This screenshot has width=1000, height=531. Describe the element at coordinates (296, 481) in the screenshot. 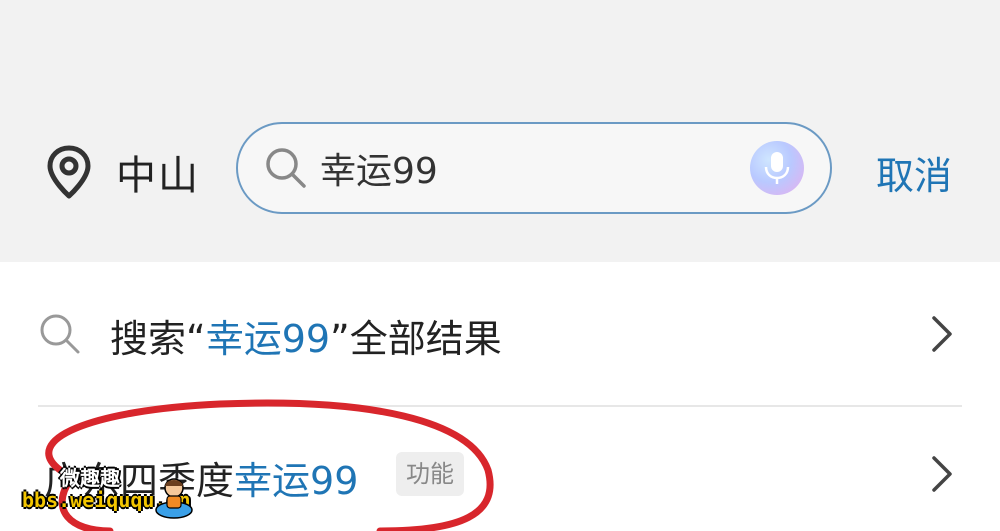

I see `suggestion-keyword: 幸运99` at that location.